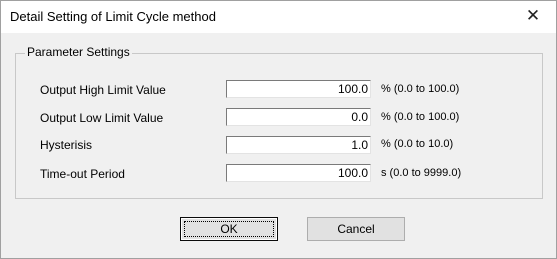  What do you see at coordinates (417, 144) in the screenshot?
I see `hysterisis-range: % (0.0 to 10.0)` at bounding box center [417, 144].